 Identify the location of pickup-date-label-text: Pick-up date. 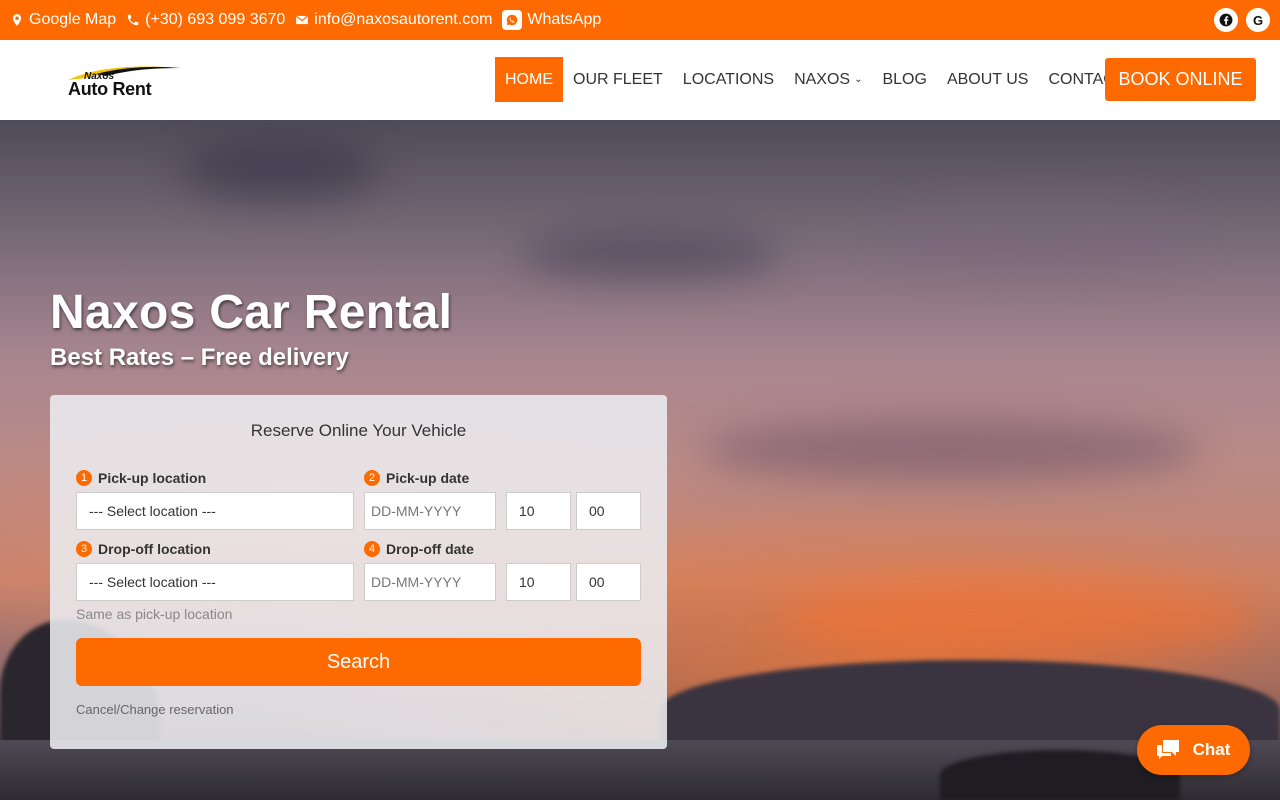
(428, 478).